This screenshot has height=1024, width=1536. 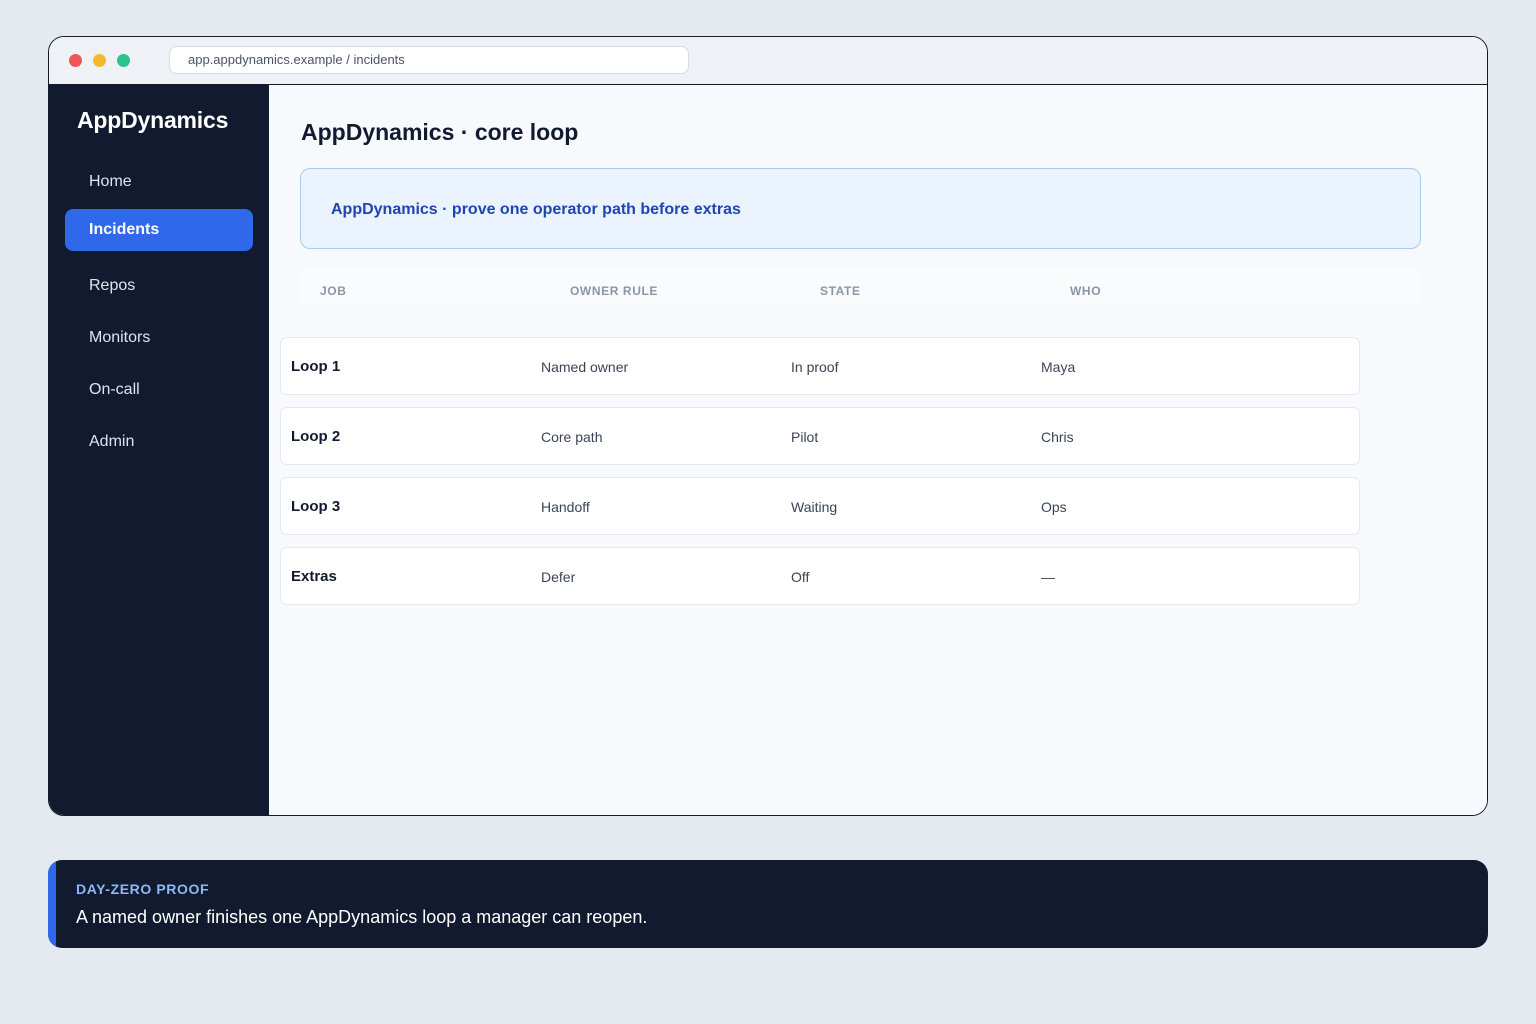 I want to click on sidebar-item-monitors: Monitors, so click(x=159, y=338).